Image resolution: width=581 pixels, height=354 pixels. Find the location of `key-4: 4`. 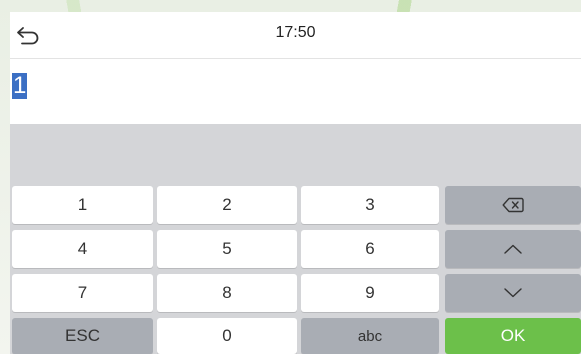

key-4: 4 is located at coordinates (82, 249).